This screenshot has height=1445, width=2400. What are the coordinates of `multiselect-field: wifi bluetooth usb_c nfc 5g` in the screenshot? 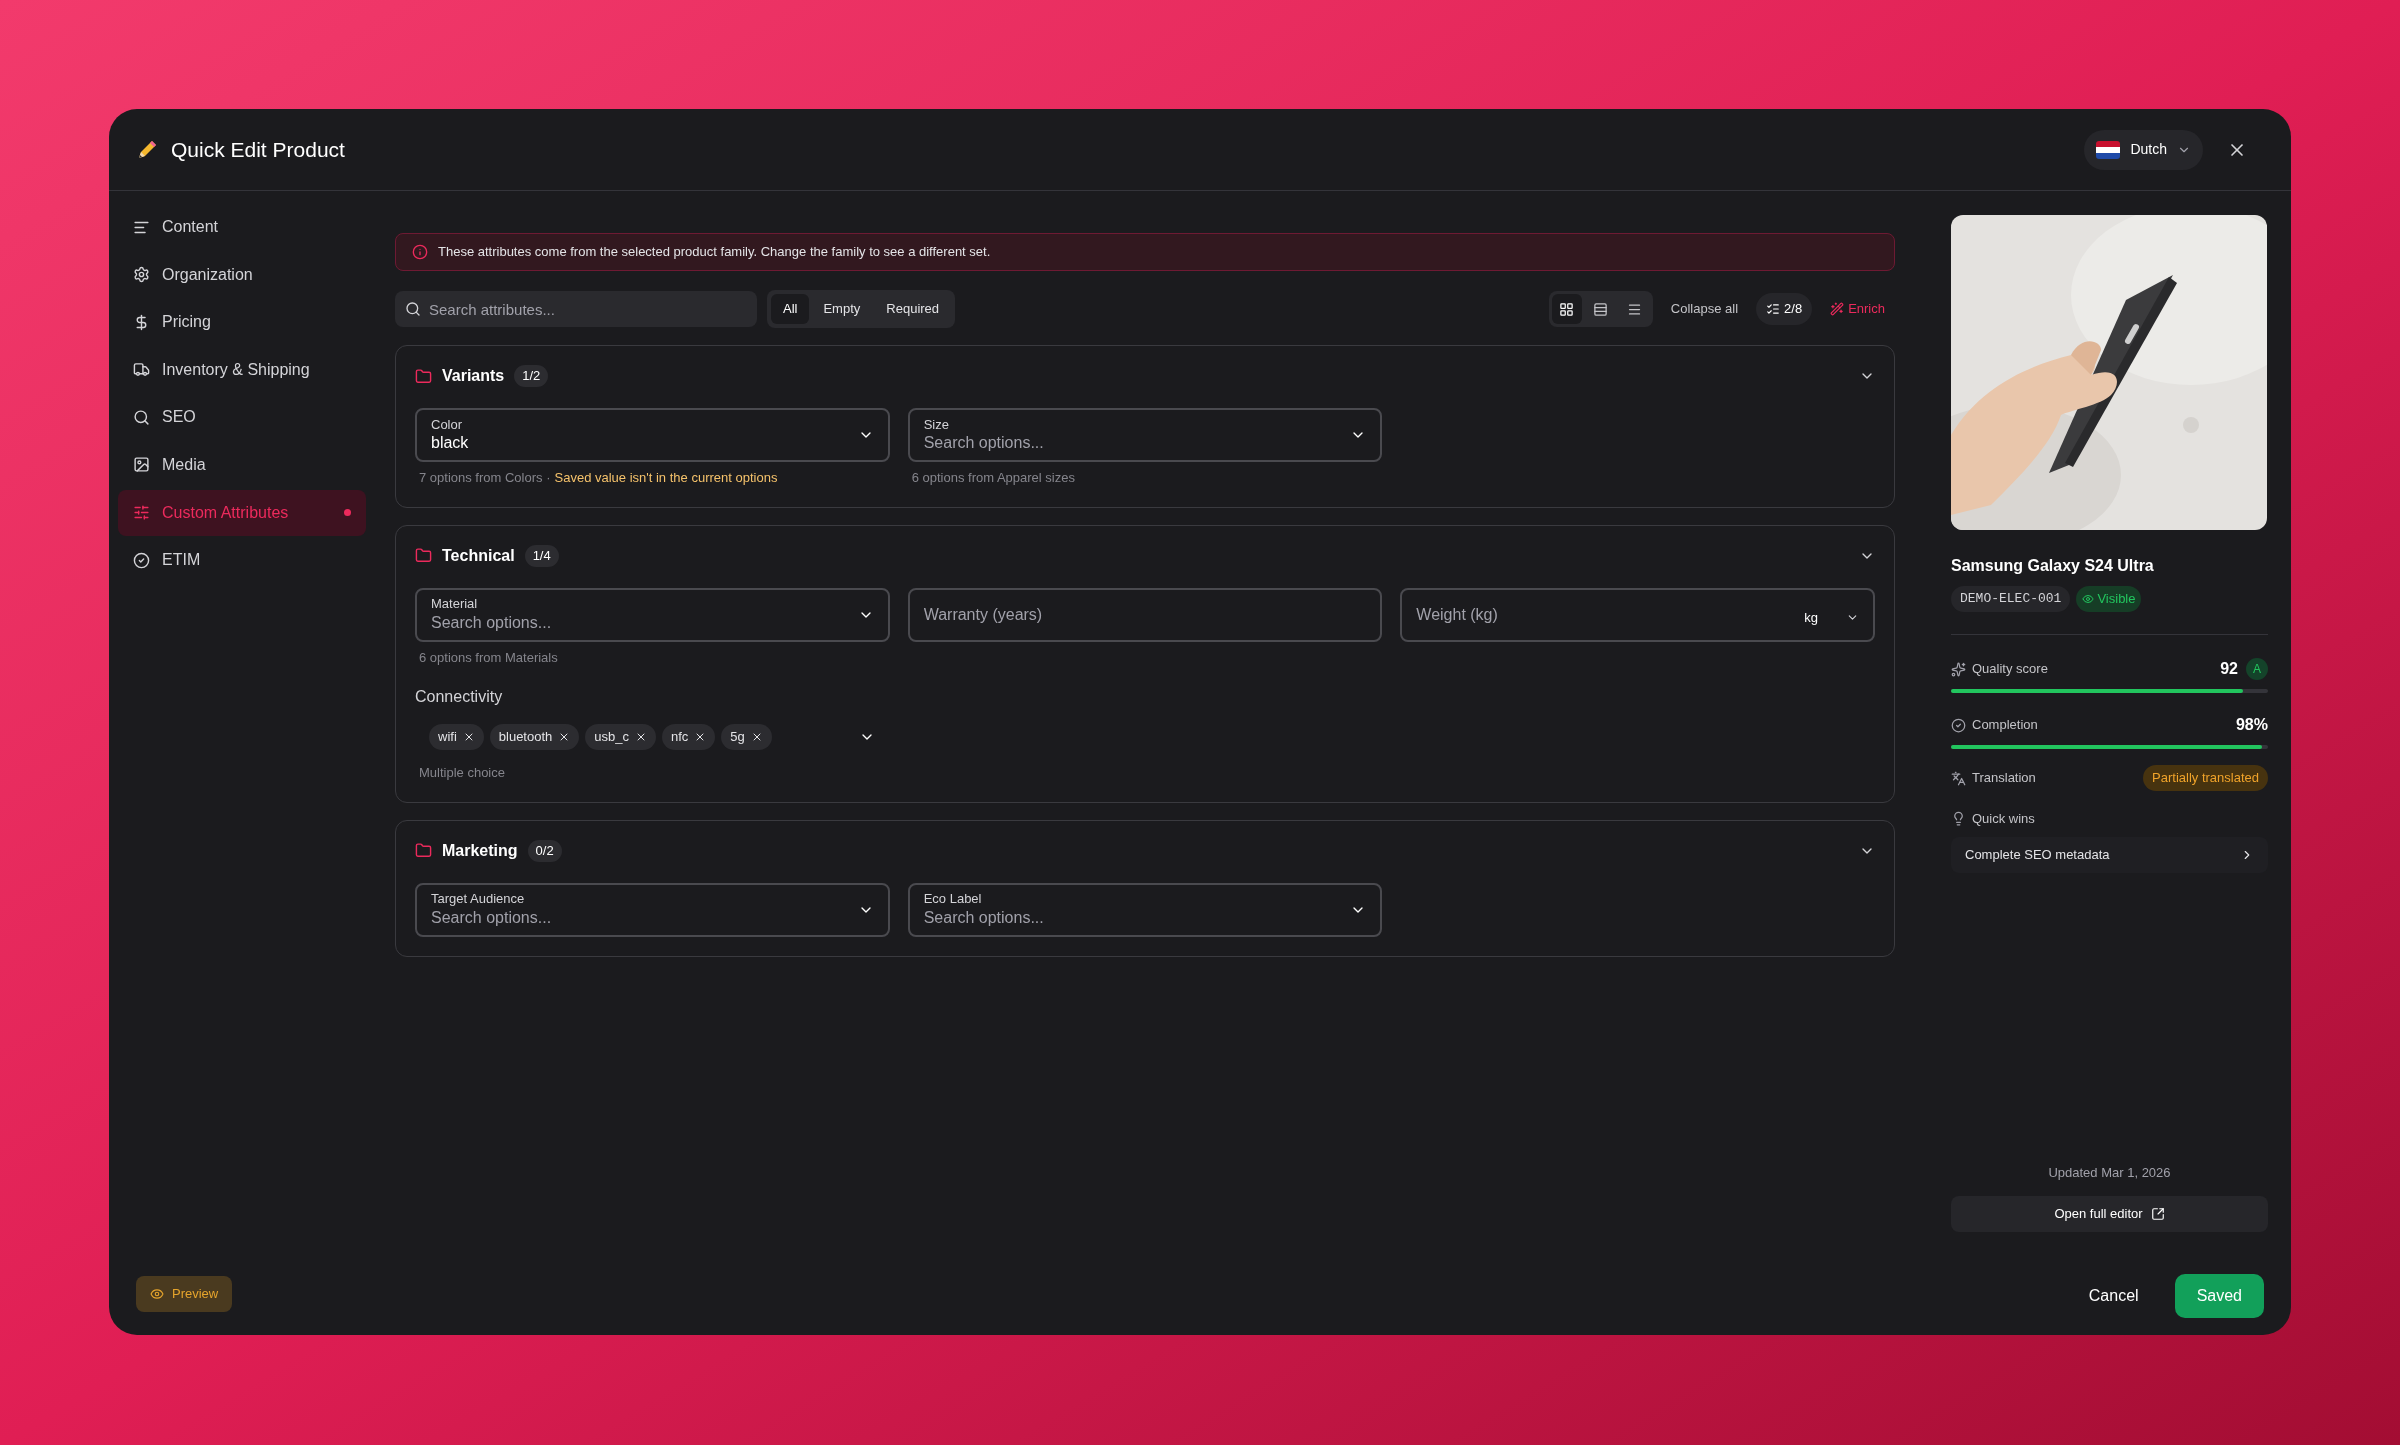 It's located at (652, 737).